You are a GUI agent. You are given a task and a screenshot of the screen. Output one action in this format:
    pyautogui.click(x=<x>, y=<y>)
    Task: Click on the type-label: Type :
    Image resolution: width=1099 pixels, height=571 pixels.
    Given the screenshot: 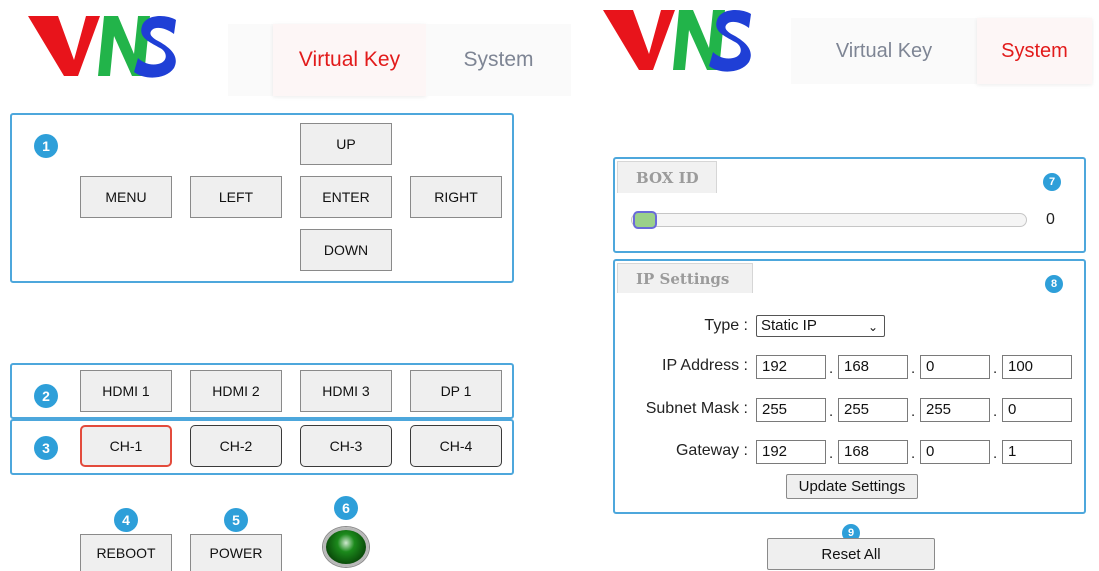 What is the action you would take?
    pyautogui.click(x=726, y=325)
    